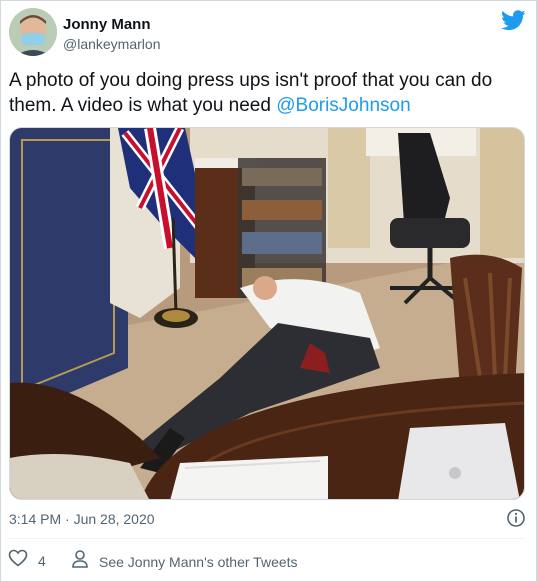  I want to click on tweet-timestamp: 3:14 PM · Jun 28, 2020, so click(82, 519).